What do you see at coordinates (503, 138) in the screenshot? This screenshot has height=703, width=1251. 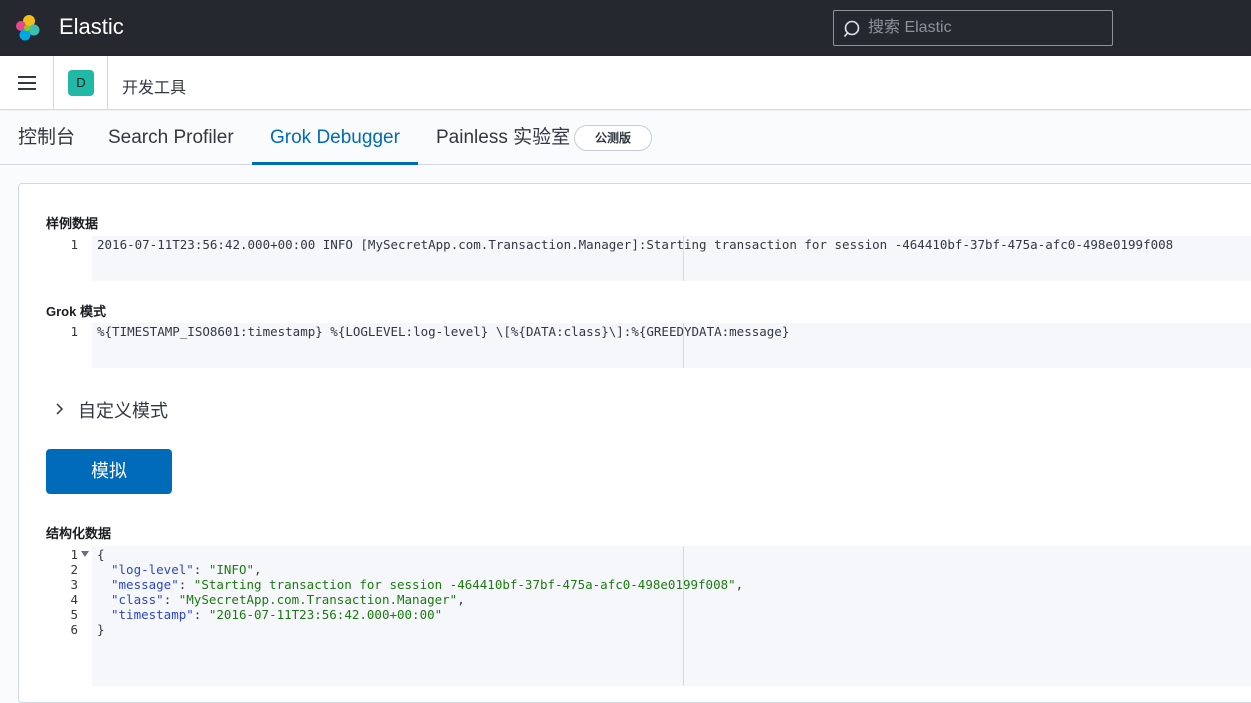 I see `tab-painless-lab: Painless 实验室` at bounding box center [503, 138].